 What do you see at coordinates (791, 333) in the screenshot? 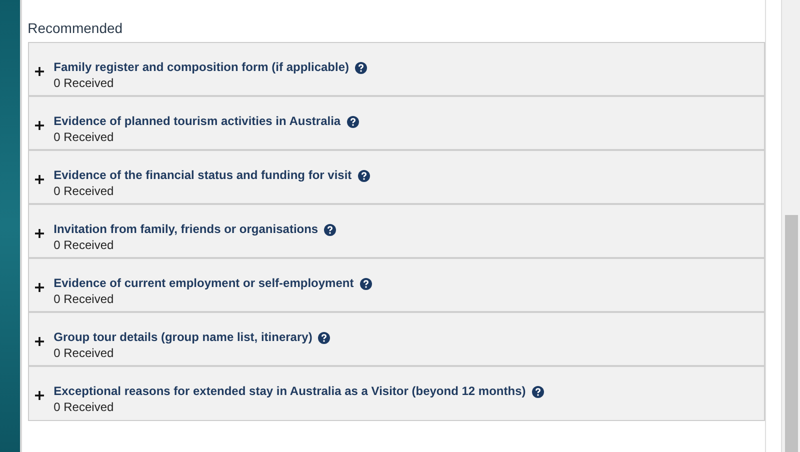
I see `scrollbar-thumb` at bounding box center [791, 333].